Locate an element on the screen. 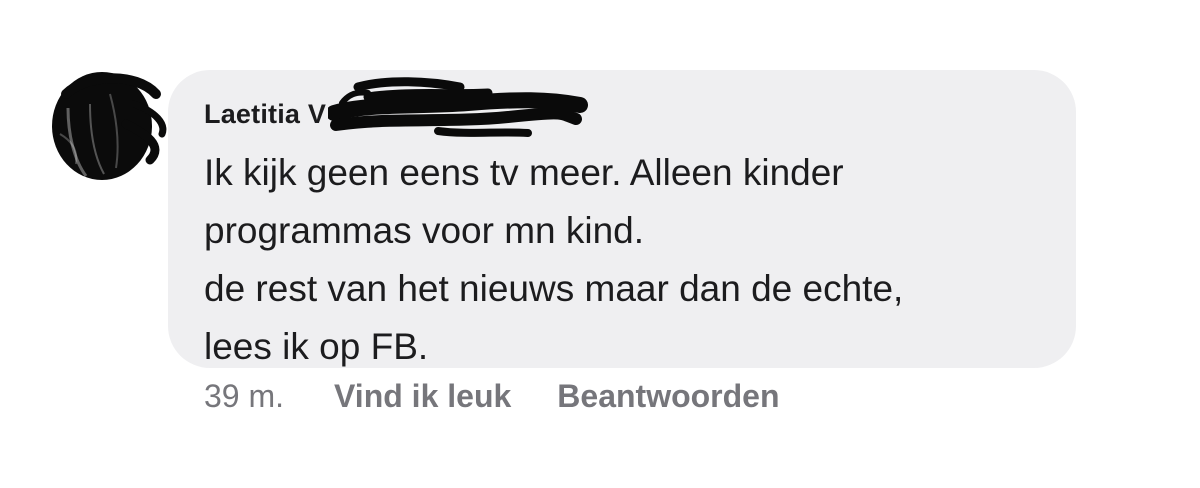 The image size is (1200, 488). comment-text-line: programmas voor mn kind. is located at coordinates (424, 230).